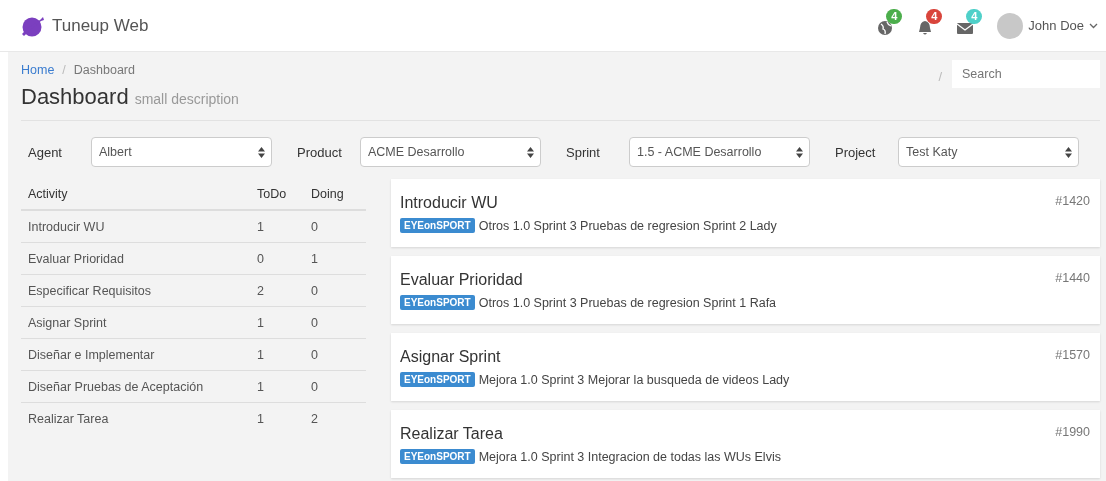  What do you see at coordinates (634, 379) in the screenshot?
I see `card-description: Mejora 1.0 Sprint 3 Mejorar la busqueda de videos Lady` at bounding box center [634, 379].